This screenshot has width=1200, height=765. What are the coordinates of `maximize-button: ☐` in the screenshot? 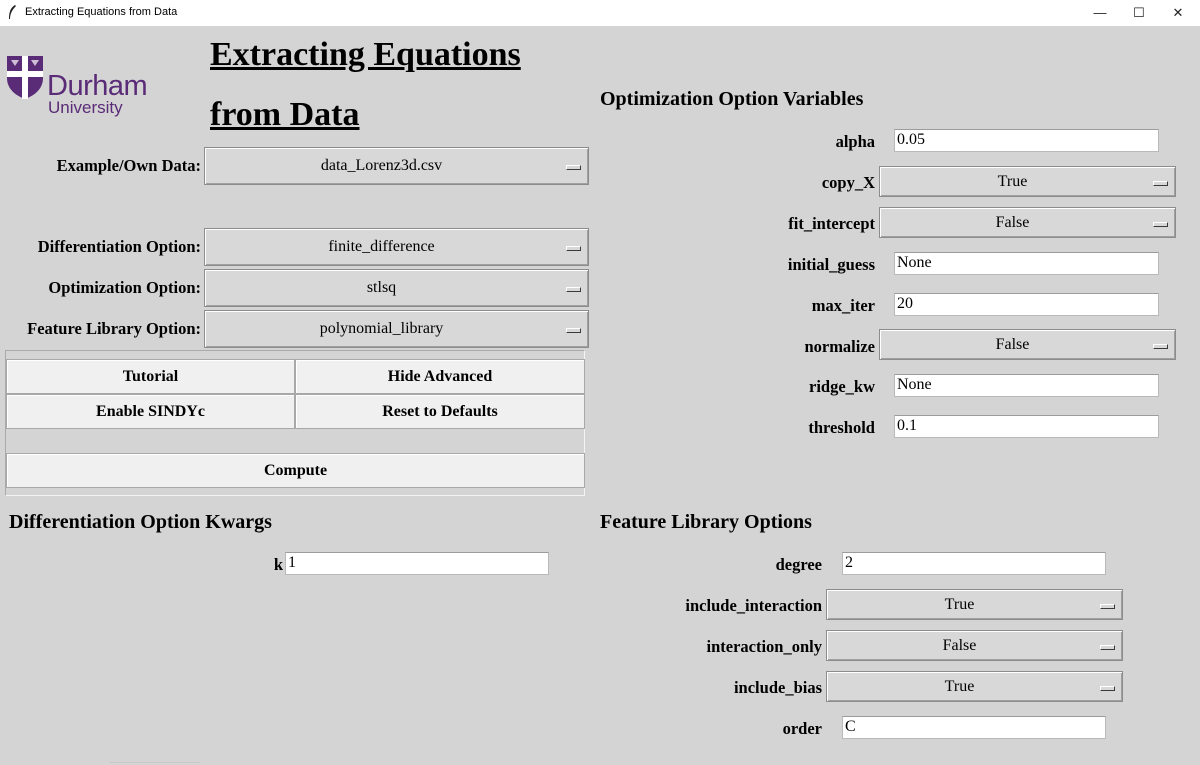 It's located at (1139, 13).